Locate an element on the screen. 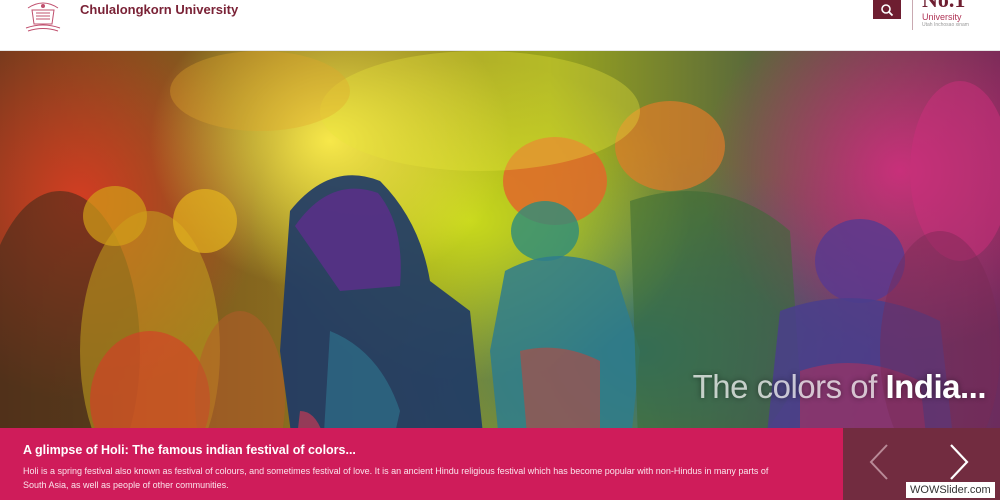  search-icon is located at coordinates (887, 9).